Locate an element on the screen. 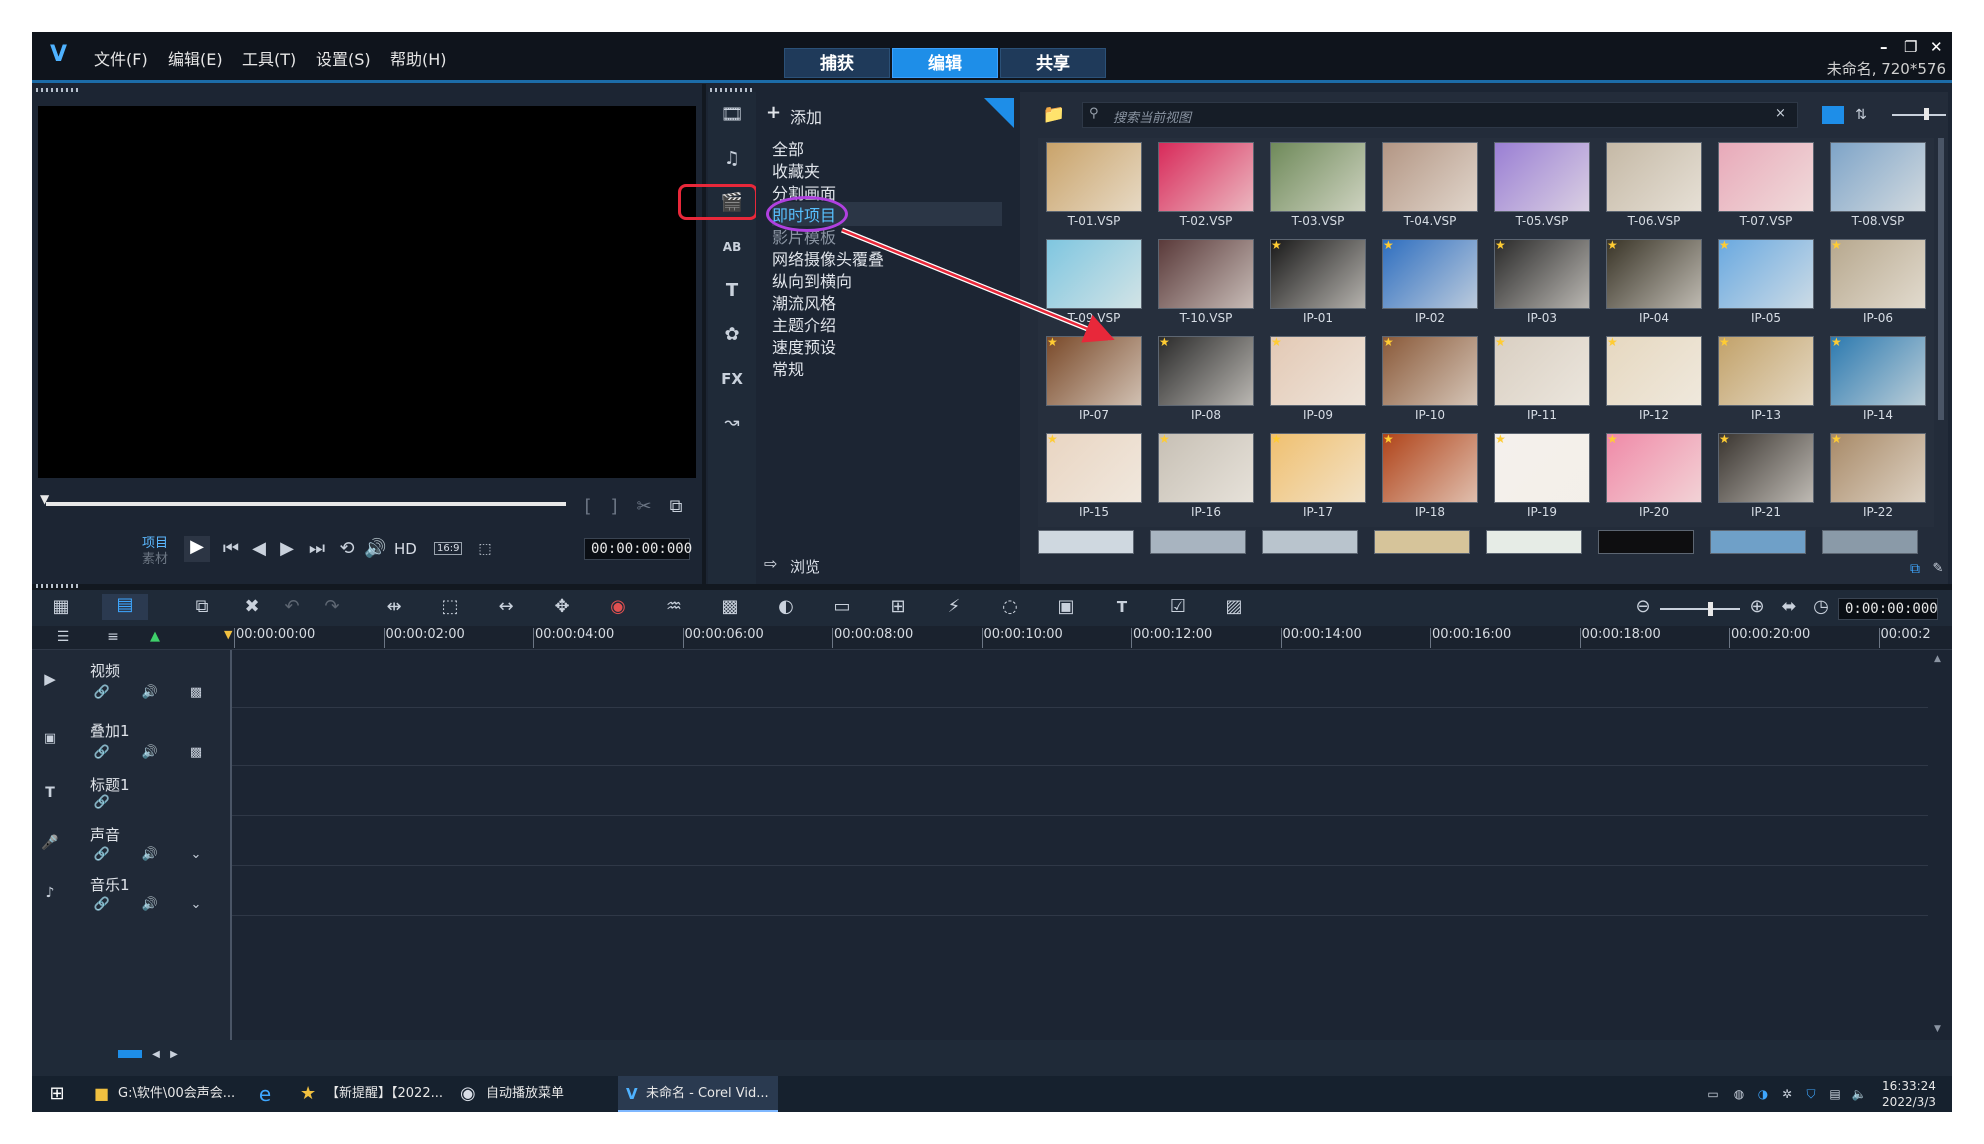 The image size is (1984, 1144). pan-zoom-icon: ✥ is located at coordinates (562, 607).